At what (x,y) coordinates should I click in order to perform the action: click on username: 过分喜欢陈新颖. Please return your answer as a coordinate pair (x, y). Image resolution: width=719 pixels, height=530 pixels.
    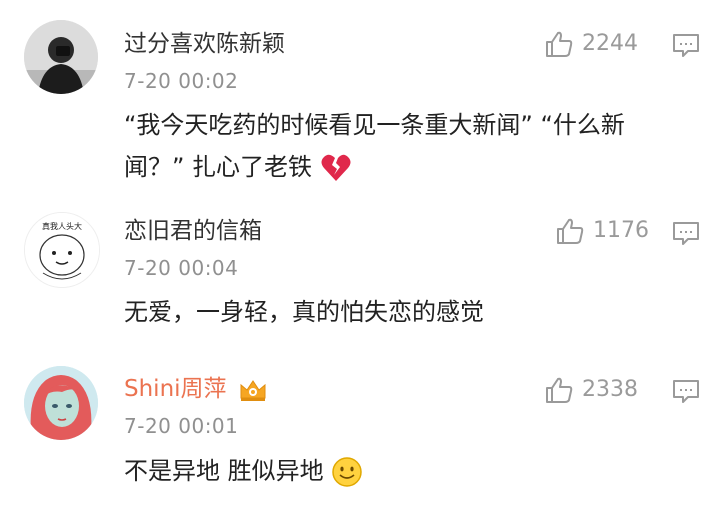
    Looking at the image, I should click on (204, 44).